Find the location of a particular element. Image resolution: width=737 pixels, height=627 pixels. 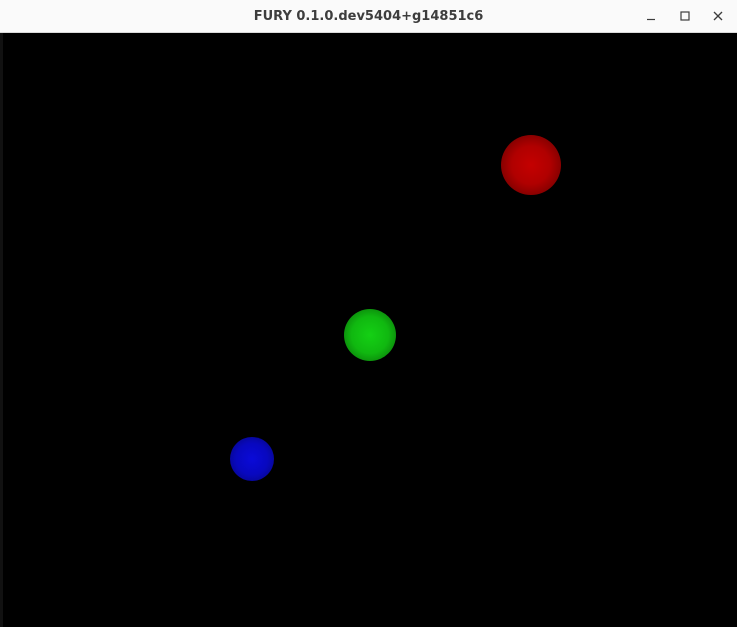

maximize-icon is located at coordinates (685, 16).